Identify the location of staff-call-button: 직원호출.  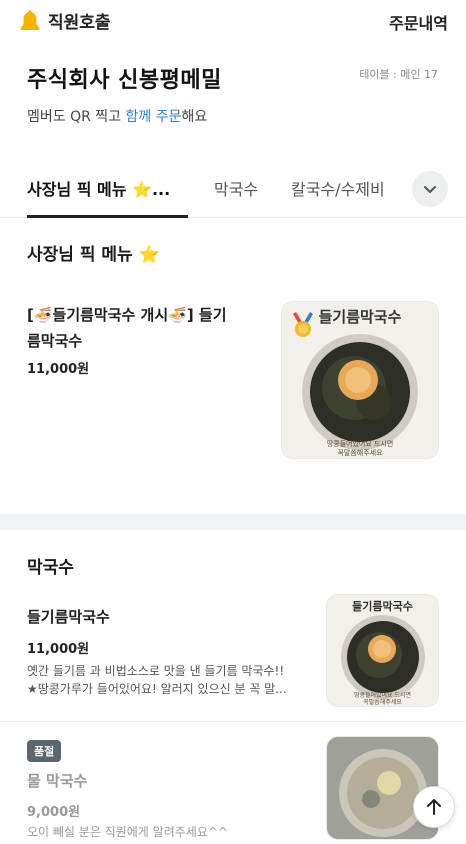
(64, 20).